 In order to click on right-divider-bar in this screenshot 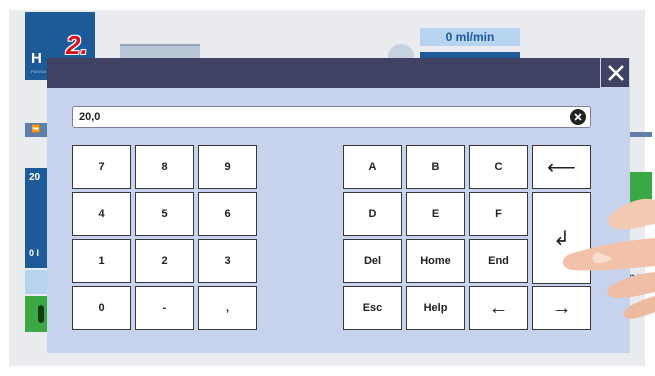, I will do `click(641, 134)`.